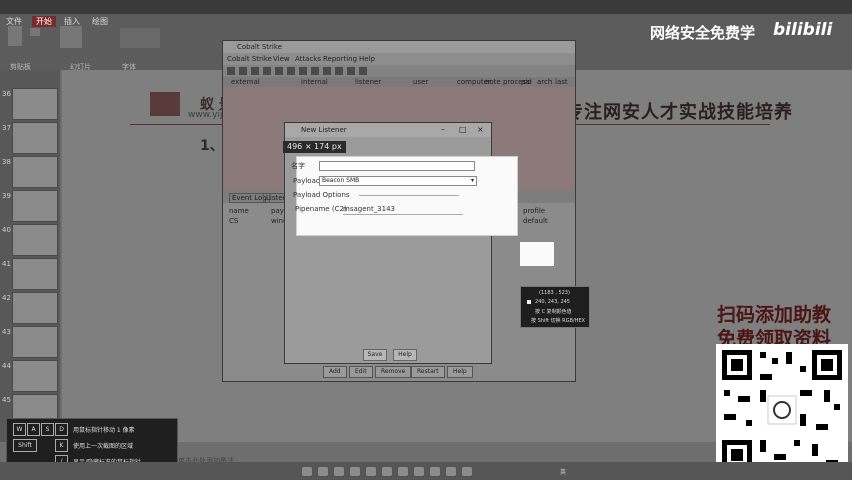  Describe the element at coordinates (6, 230) in the screenshot. I see `thumb-number: 40` at that location.